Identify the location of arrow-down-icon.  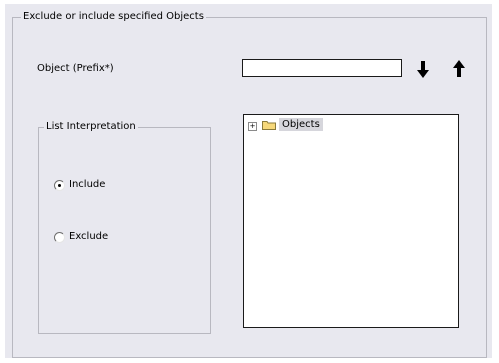
(423, 69).